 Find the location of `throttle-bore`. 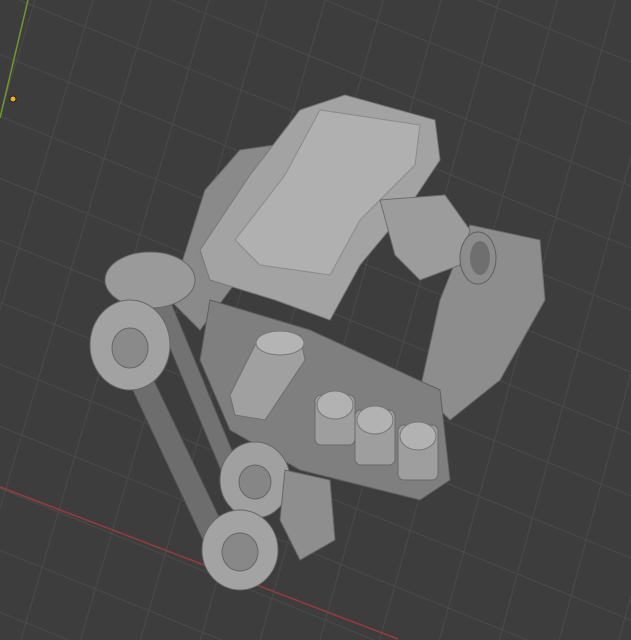

throttle-bore is located at coordinates (480, 258).